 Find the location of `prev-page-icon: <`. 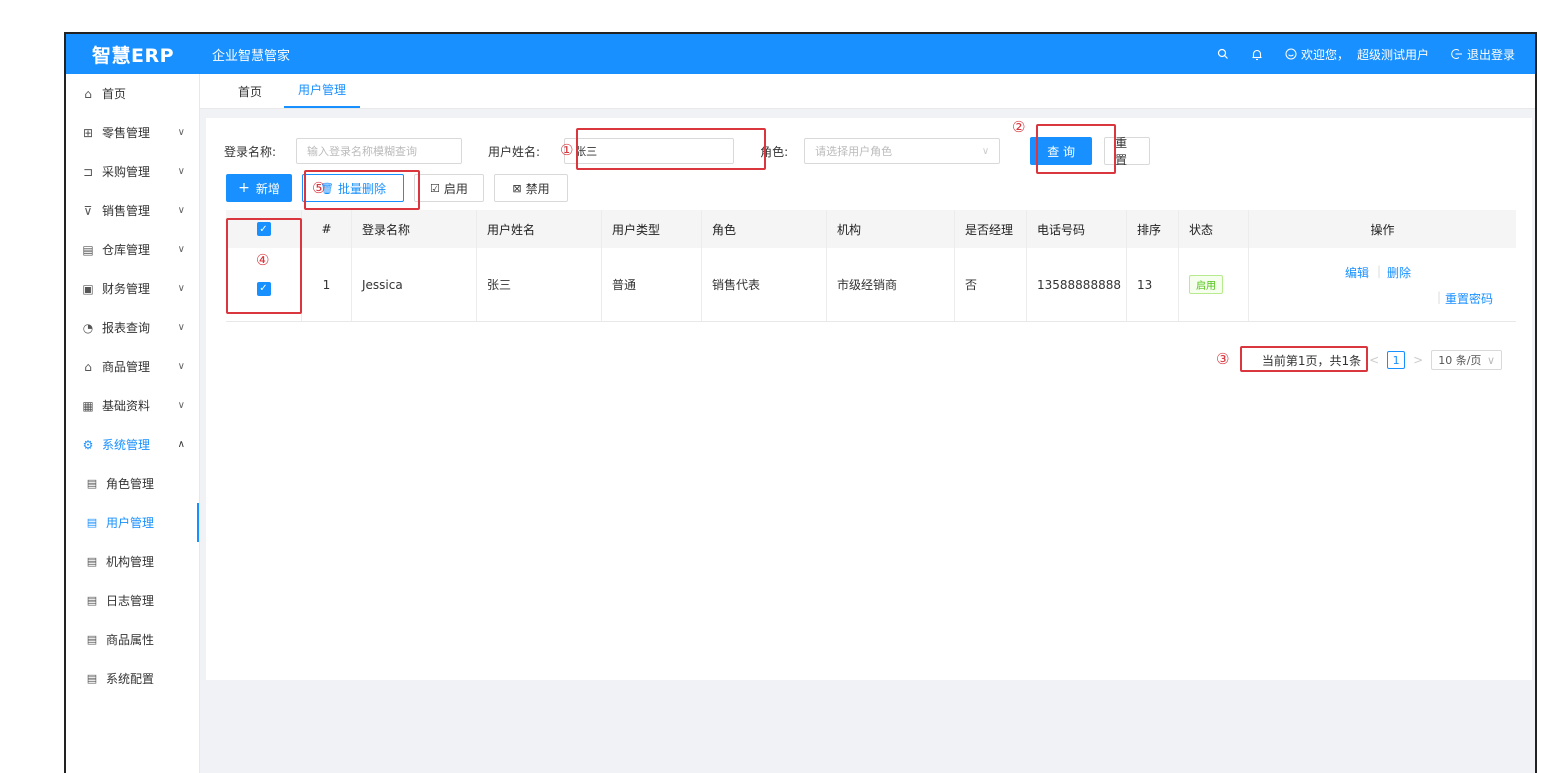

prev-page-icon: < is located at coordinates (1374, 360).